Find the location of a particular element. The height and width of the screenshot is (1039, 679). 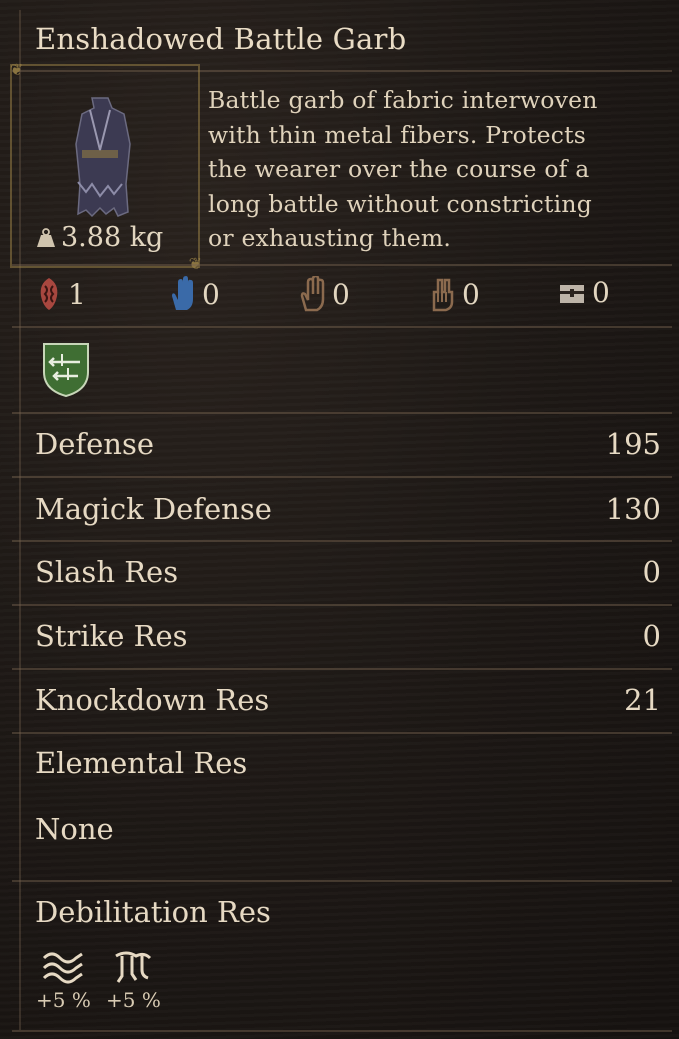

description-line: or exhausting them. is located at coordinates (329, 238).